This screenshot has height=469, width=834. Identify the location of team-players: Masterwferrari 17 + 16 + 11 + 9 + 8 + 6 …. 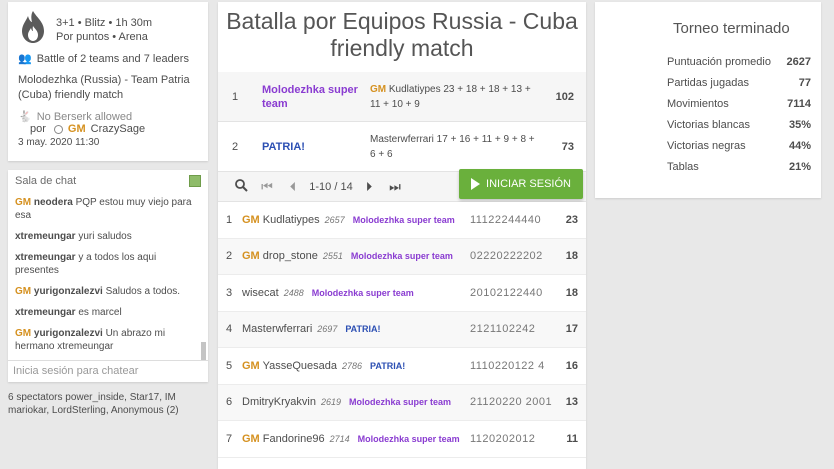
(456, 147).